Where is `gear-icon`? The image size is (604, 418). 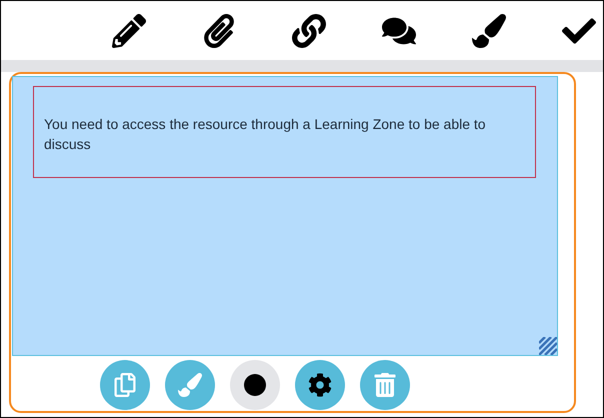
gear-icon is located at coordinates (320, 385).